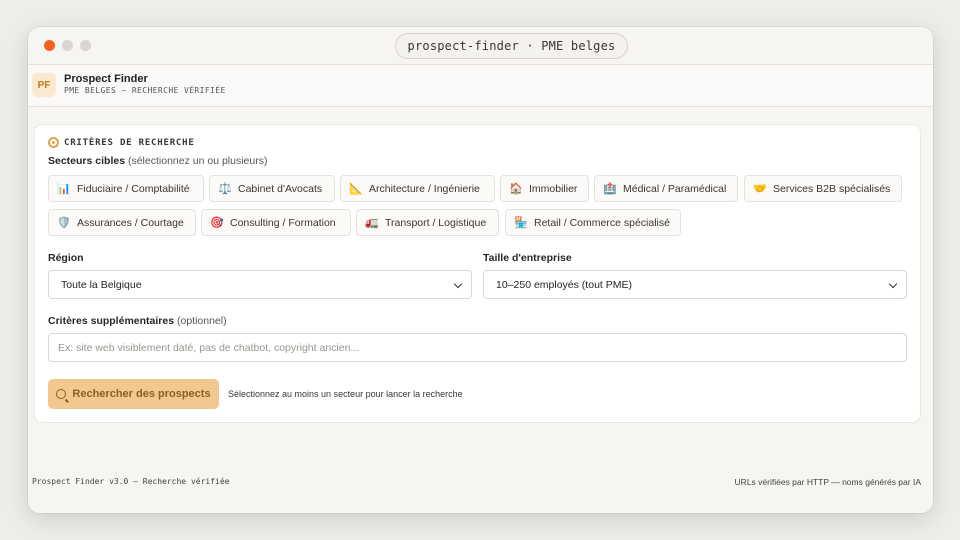  I want to click on card-title: CRITÈRES DE RECHERCHE, so click(121, 142).